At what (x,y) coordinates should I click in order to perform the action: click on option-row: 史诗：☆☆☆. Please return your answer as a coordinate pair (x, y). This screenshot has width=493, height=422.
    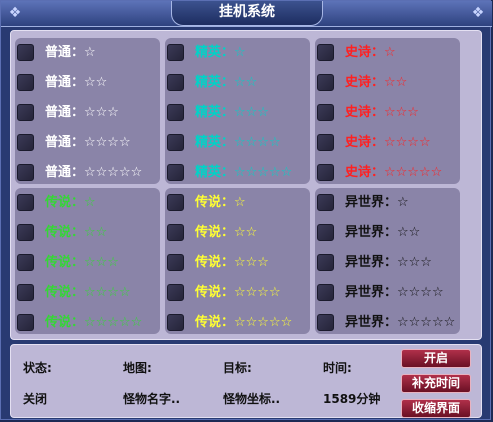
    Looking at the image, I should click on (400, 114).